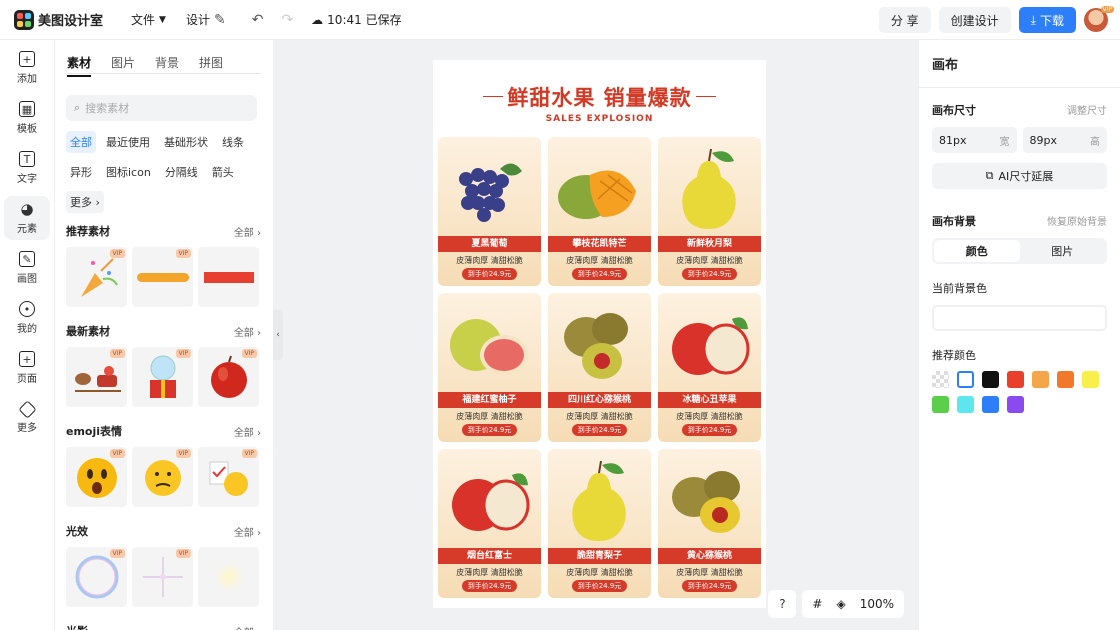 This screenshot has height=630, width=1120. What do you see at coordinates (278, 335) in the screenshot?
I see `collapse-panel-handle: ‹` at bounding box center [278, 335].